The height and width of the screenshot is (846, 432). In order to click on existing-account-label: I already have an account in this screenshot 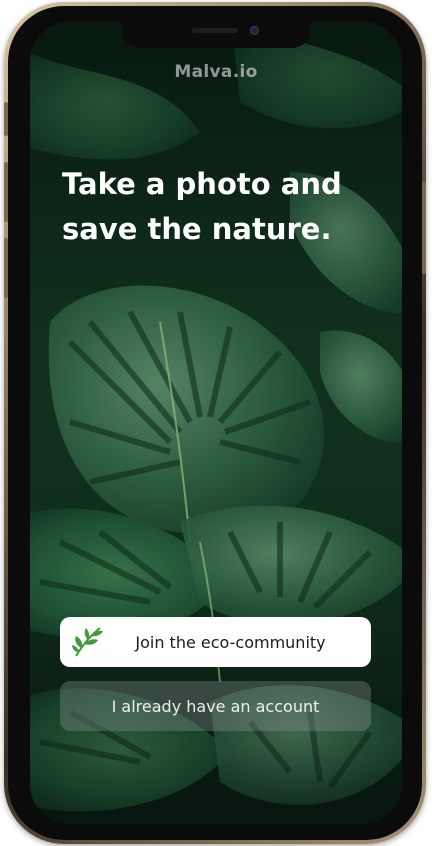, I will do `click(215, 706)`.